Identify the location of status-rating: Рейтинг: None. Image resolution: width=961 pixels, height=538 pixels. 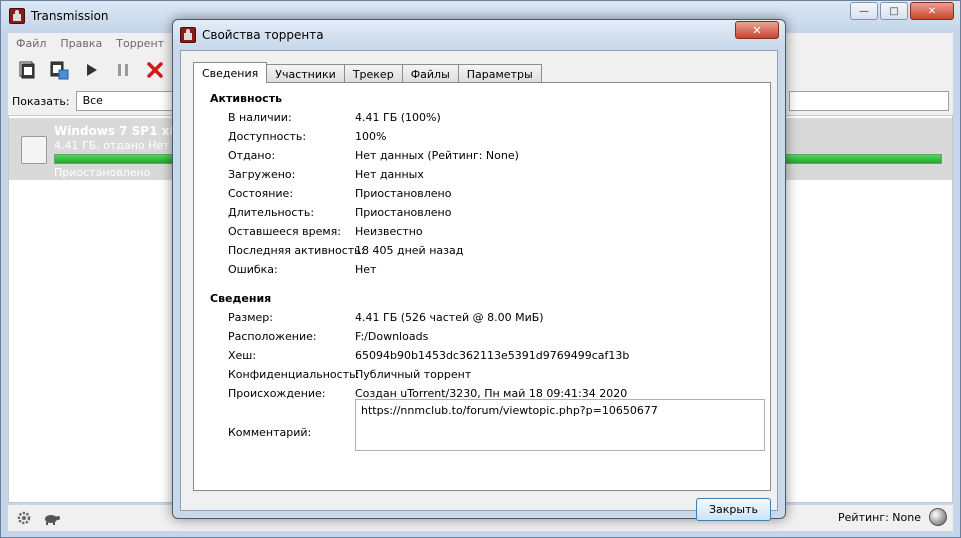
(879, 517).